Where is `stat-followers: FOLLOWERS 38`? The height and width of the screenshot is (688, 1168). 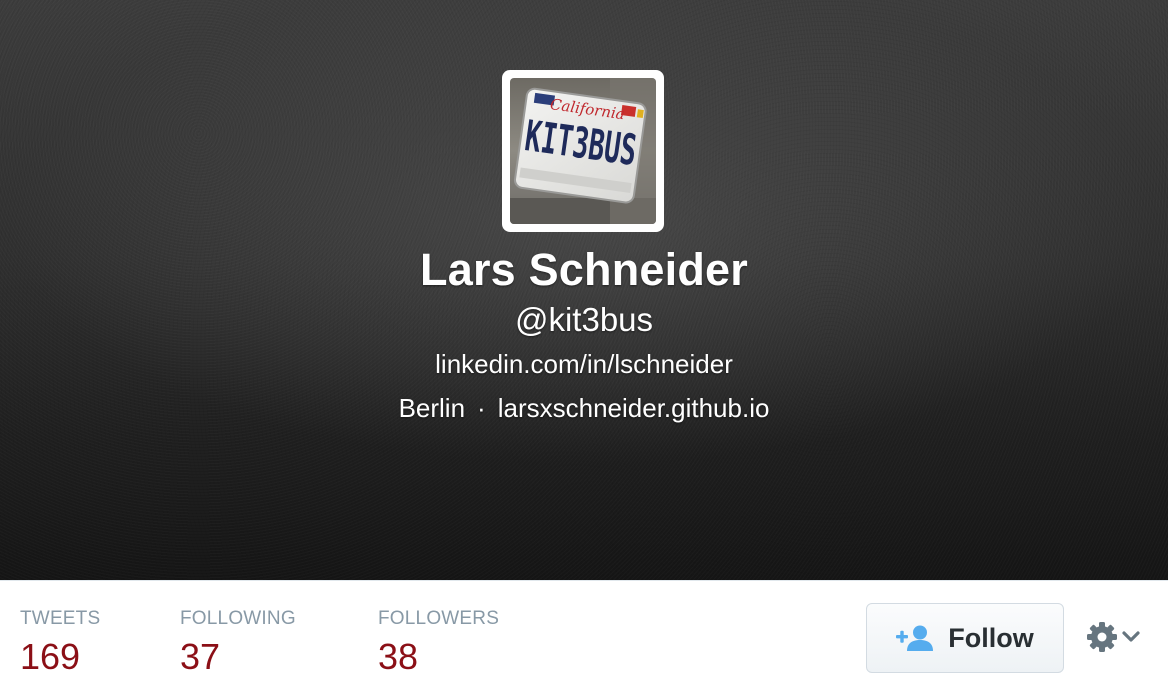 stat-followers: FOLLOWERS 38 is located at coordinates (438, 643).